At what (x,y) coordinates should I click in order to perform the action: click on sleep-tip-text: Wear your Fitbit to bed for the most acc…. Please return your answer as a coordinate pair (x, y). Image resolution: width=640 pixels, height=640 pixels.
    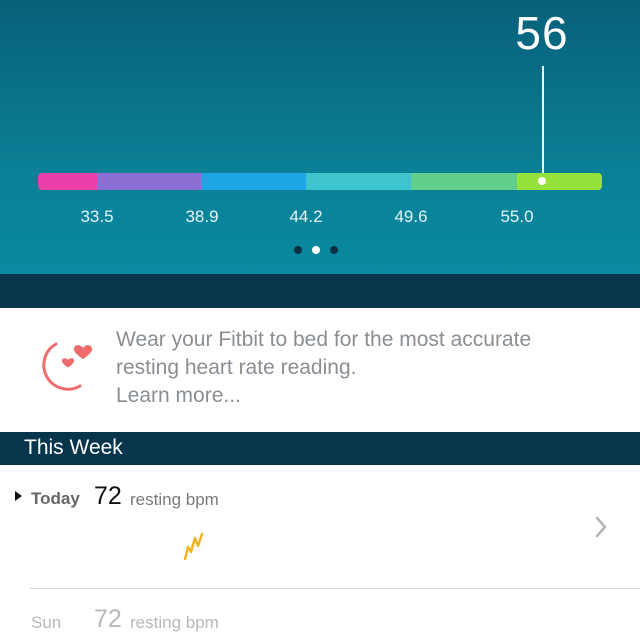
    Looking at the image, I should click on (366, 368).